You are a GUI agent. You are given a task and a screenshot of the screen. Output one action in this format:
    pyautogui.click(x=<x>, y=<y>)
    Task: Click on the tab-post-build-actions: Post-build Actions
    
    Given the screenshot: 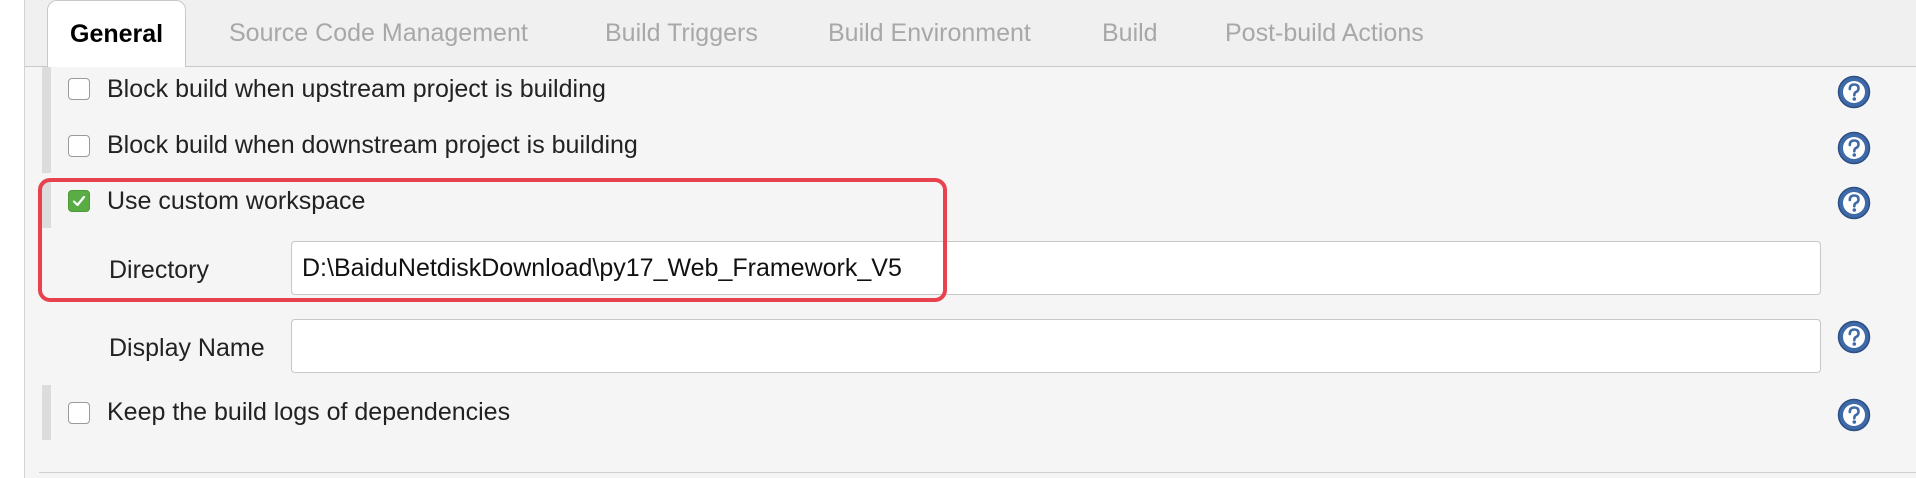 What is the action you would take?
    pyautogui.click(x=1324, y=33)
    